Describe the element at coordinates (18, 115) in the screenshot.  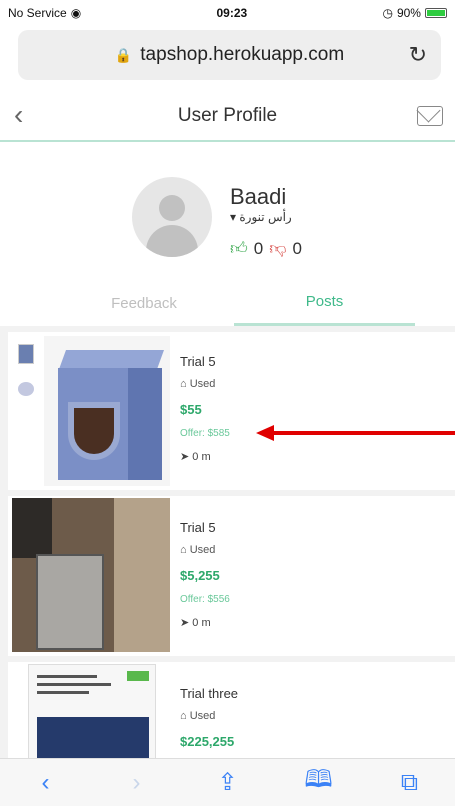
I see `back-icon: ‹` at that location.